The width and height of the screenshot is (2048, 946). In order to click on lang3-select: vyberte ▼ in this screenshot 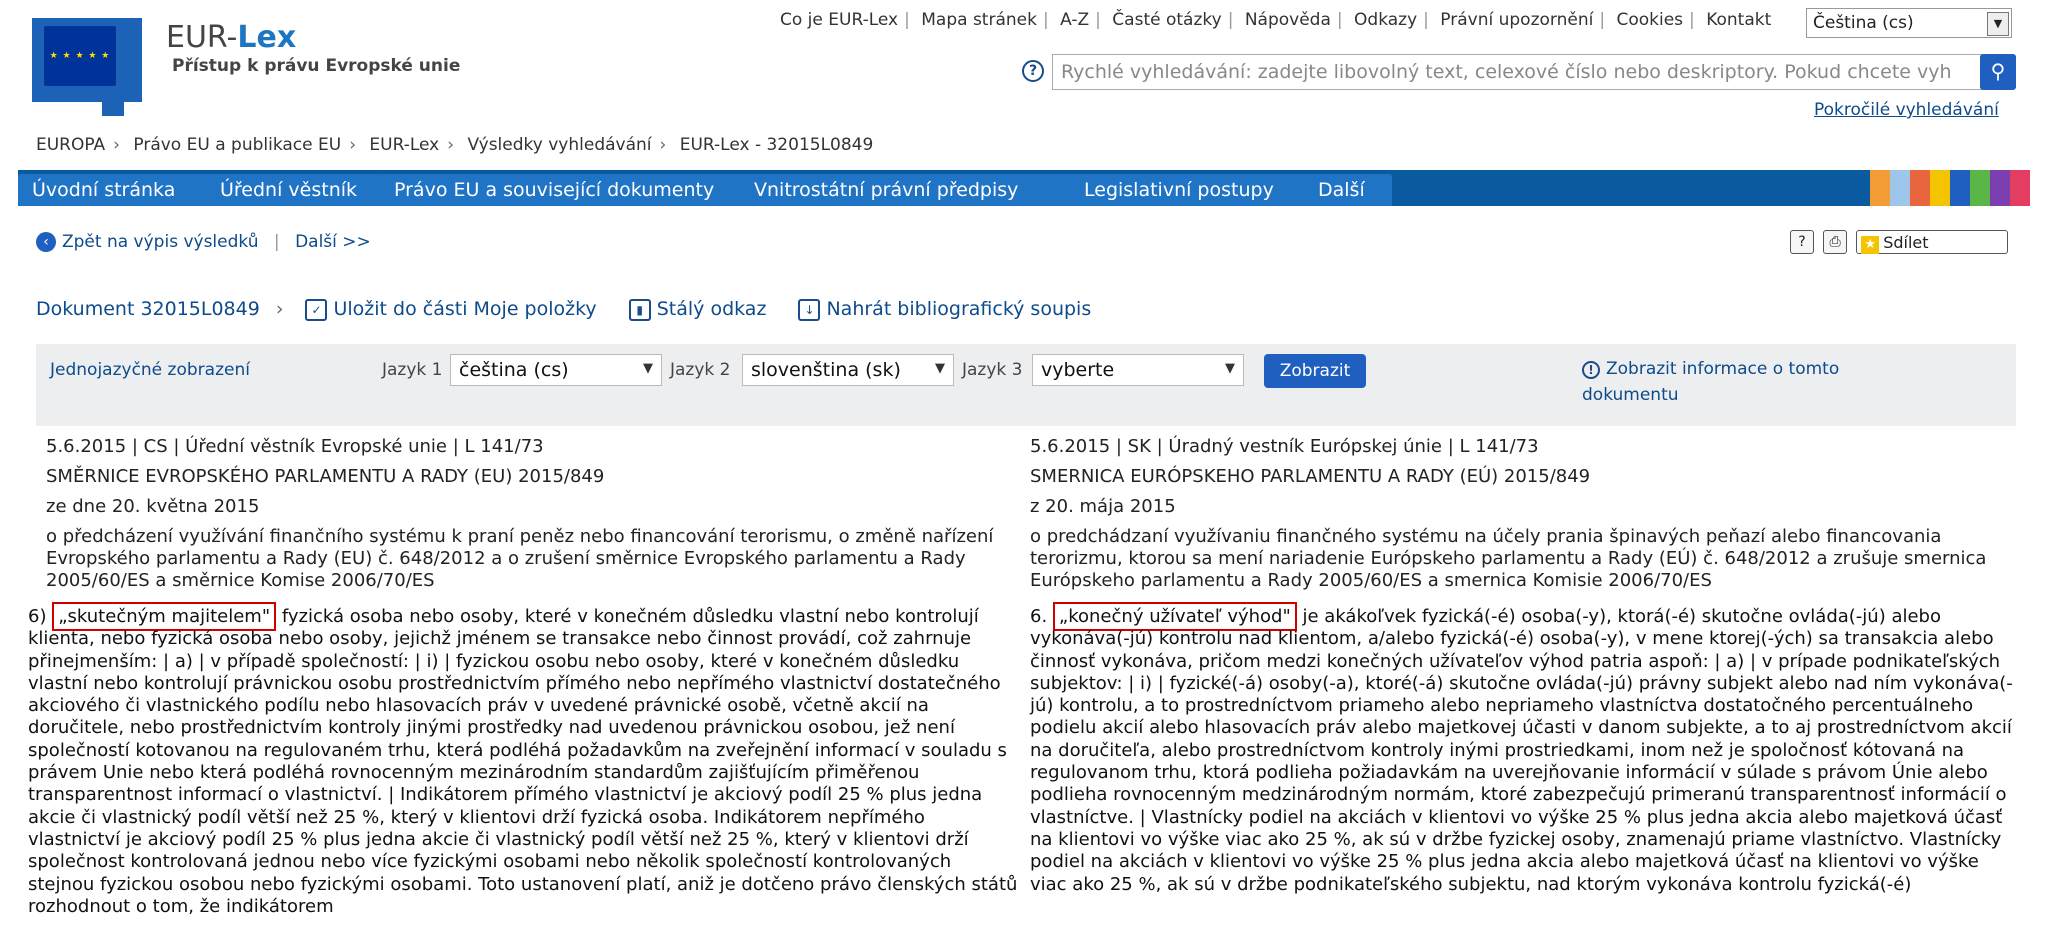, I will do `click(1138, 370)`.